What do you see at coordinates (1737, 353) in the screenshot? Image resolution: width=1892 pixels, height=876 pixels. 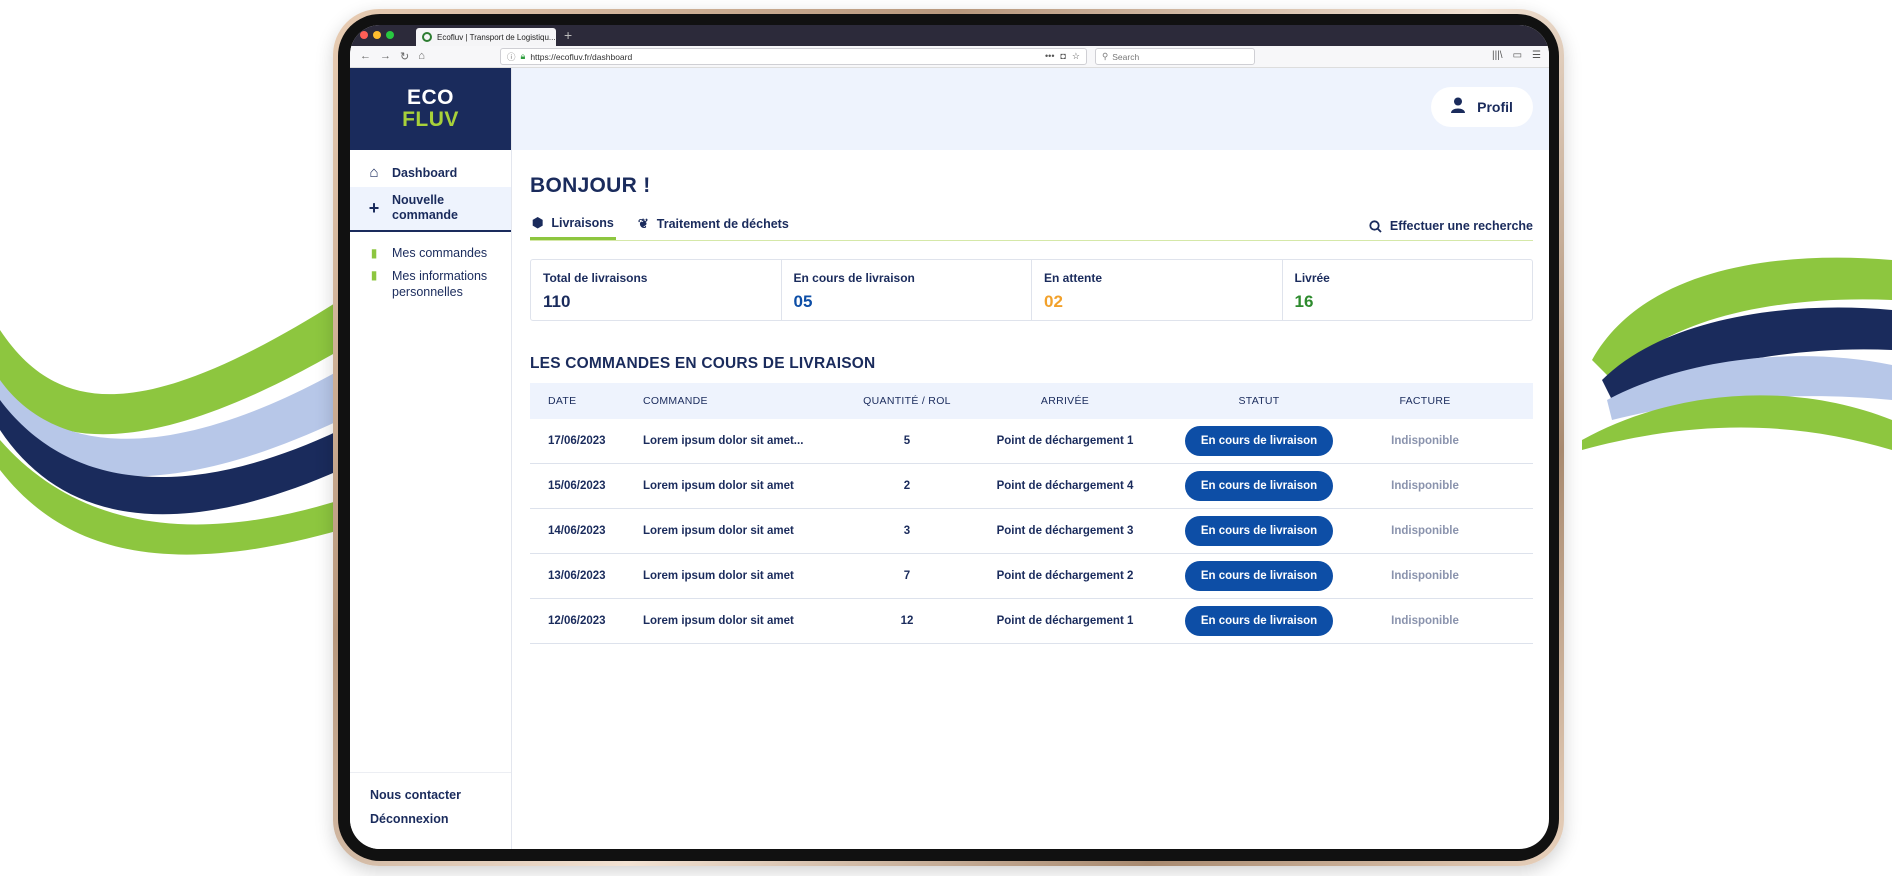 I see `decorative-ribbon-right` at bounding box center [1737, 353].